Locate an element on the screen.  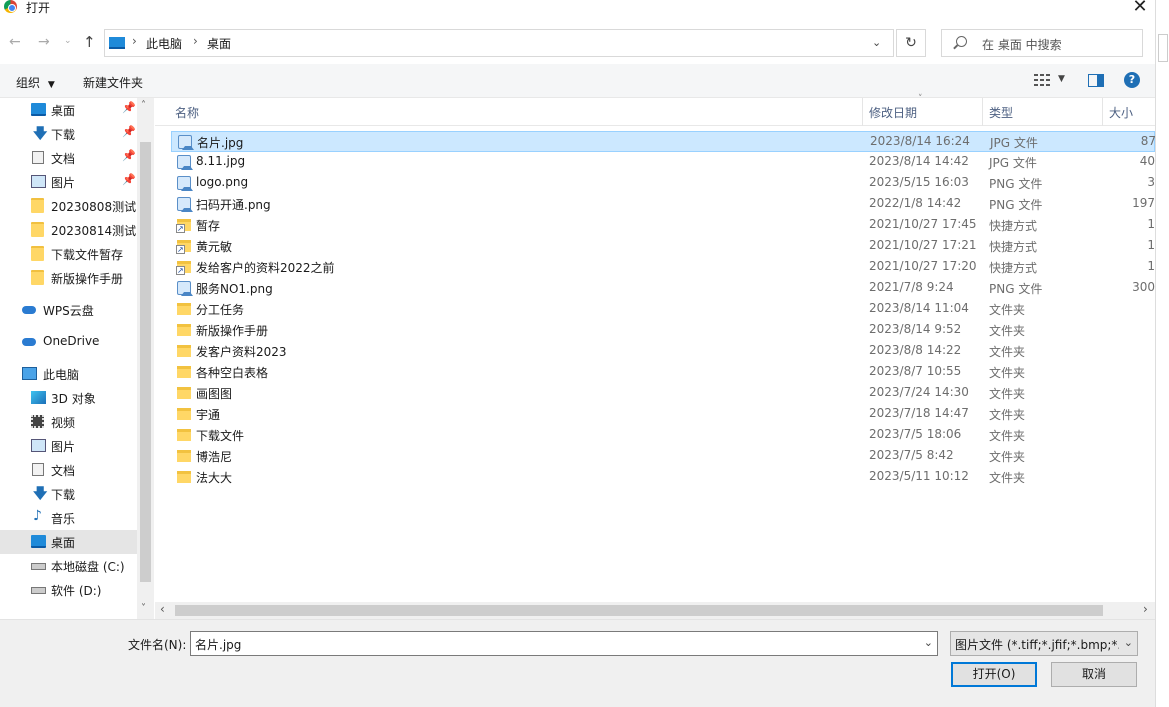
file-row: 画图图 2023/7/24 14:30 文件夹 is located at coordinates (663, 393).